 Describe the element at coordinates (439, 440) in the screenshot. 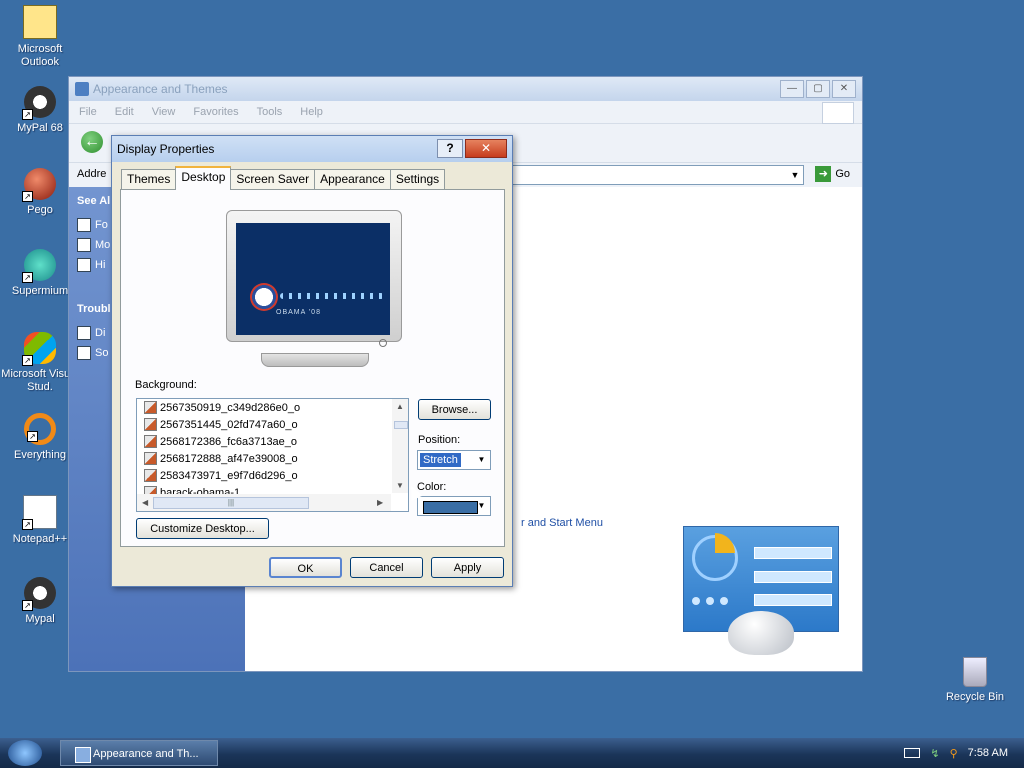

I see `position-label: Position:` at that location.